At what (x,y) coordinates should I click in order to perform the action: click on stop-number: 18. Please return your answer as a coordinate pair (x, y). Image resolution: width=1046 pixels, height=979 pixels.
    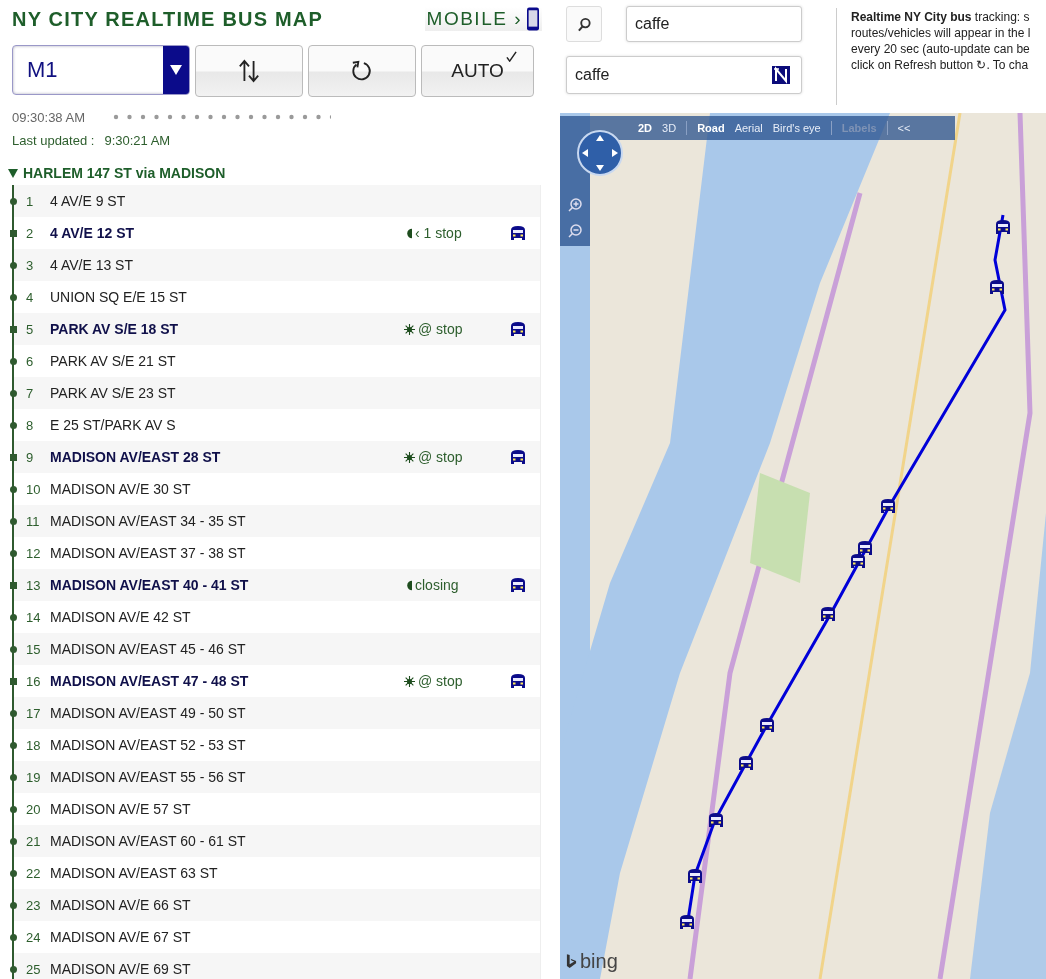
    Looking at the image, I should click on (34, 745).